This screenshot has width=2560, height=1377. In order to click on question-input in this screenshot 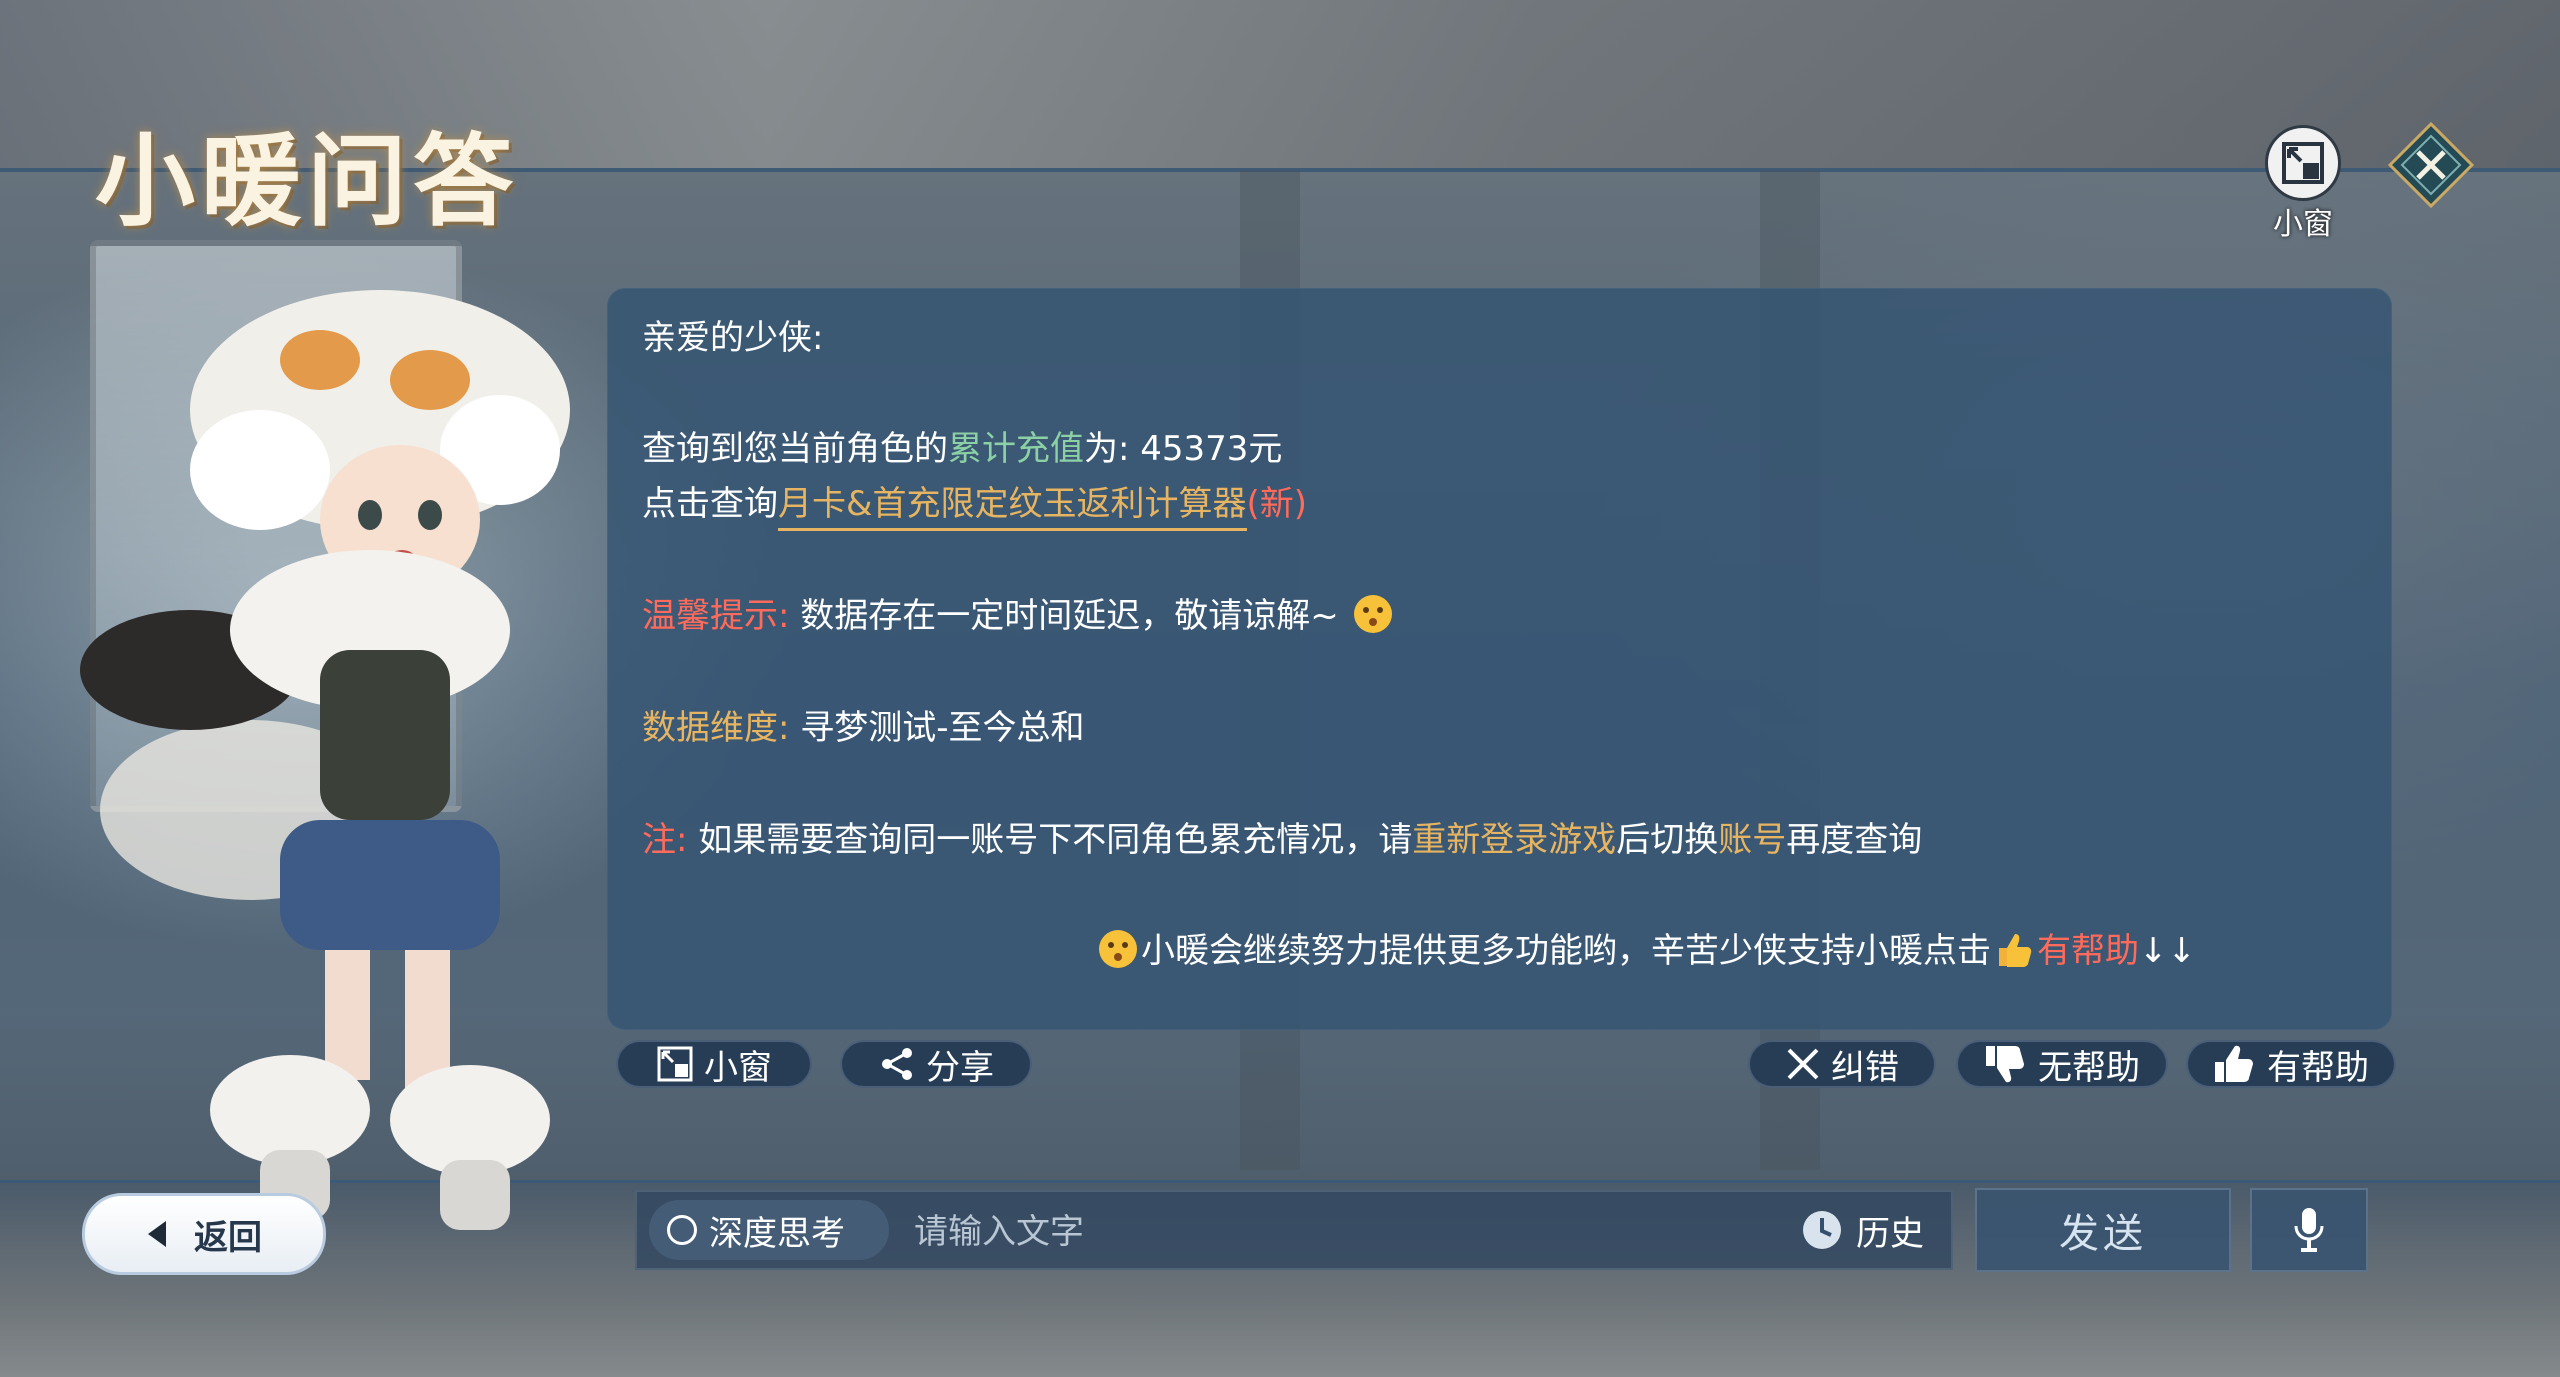, I will do `click(1364, 1232)`.